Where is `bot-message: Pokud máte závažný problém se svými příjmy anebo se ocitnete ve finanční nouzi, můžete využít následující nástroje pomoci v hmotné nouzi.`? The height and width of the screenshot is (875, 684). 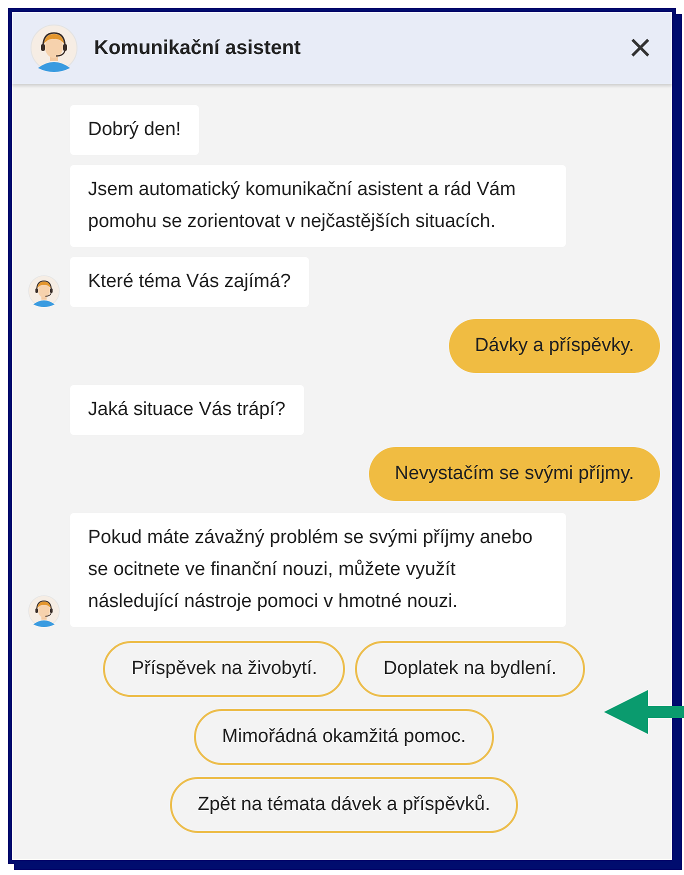
bot-message: Pokud máte závažný problém se svými příjmy anebo se ocitnete ve finanční nouzi, můžete využít následující nástroje pomoci v hmotné nouzi. is located at coordinates (318, 570).